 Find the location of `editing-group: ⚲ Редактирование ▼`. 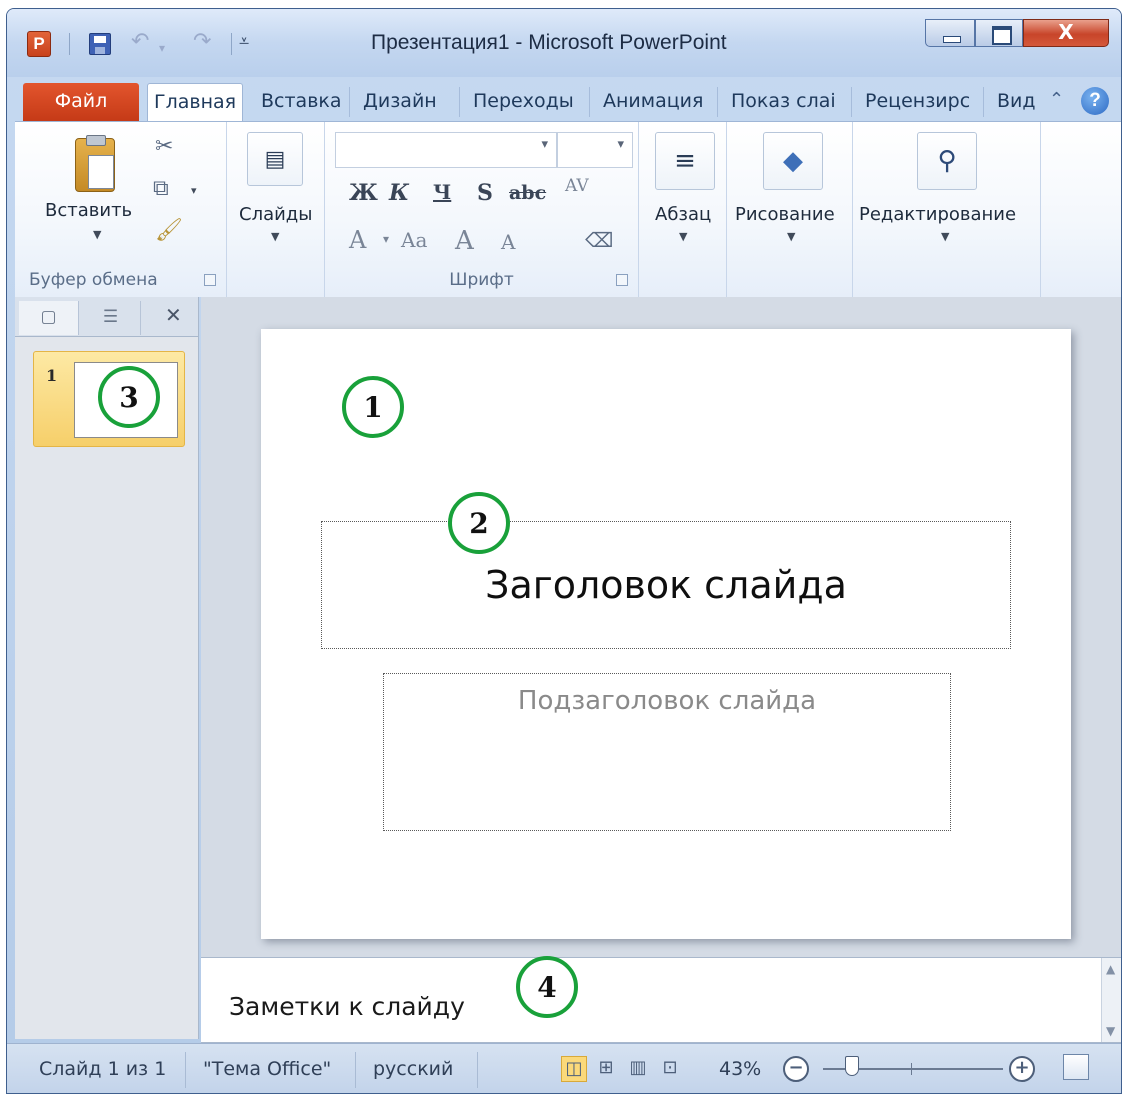

editing-group: ⚲ Редактирование ▼ is located at coordinates (947, 210).